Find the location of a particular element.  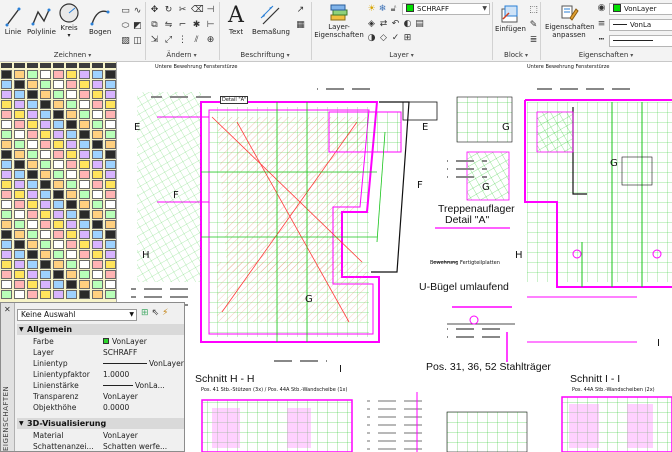

color-dropdown: VonLayer is located at coordinates (640, 9).